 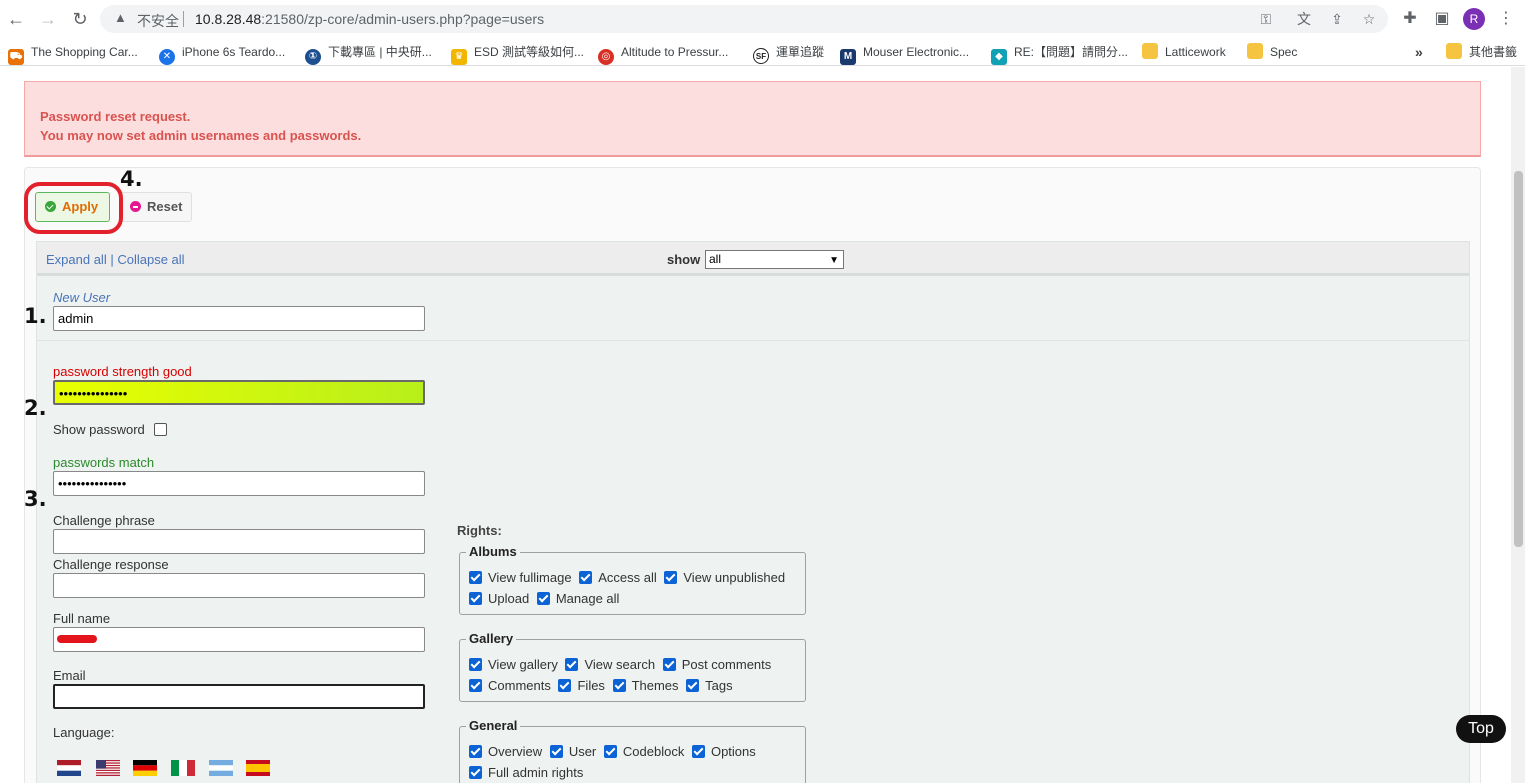 I want to click on full-name-input, so click(x=239, y=639).